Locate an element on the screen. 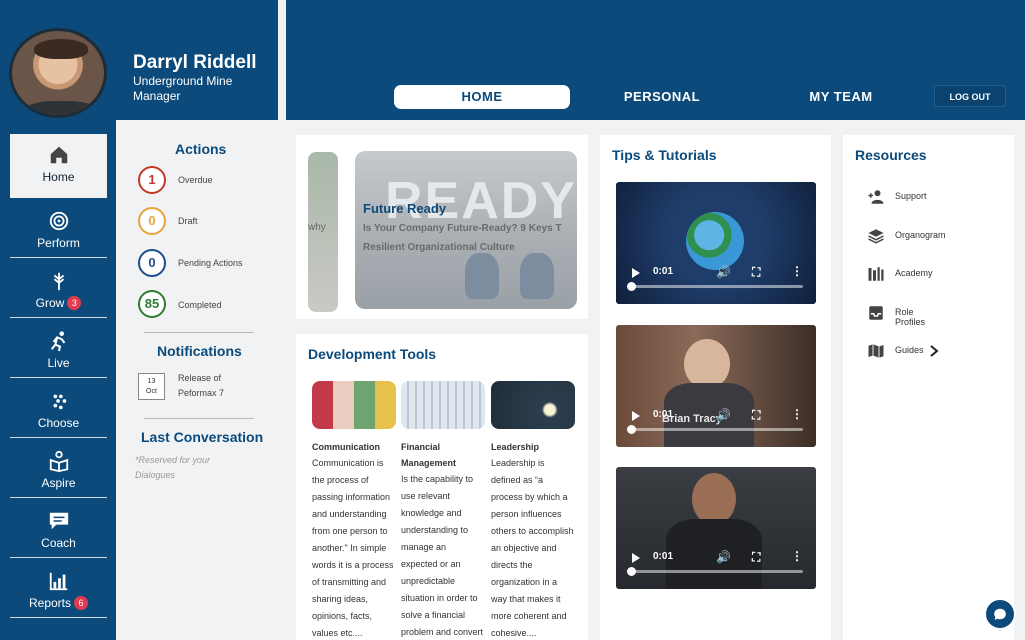 This screenshot has height=640, width=1025. sidebar-item-label: Grow is located at coordinates (50, 303).